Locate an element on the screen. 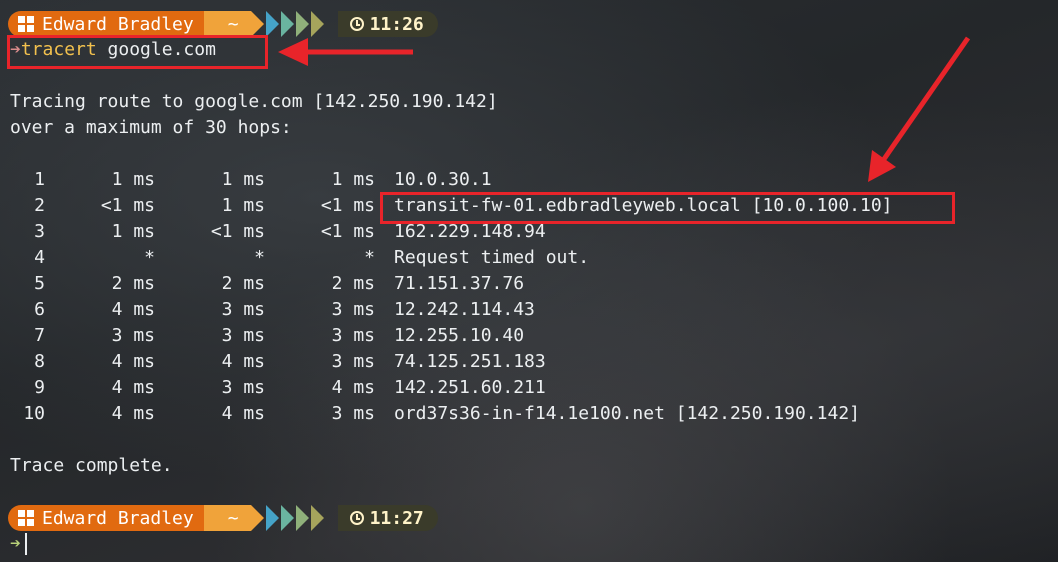 The image size is (1058, 562). prompt-bar: Edward Bradley ~ 11:27 is located at coordinates (223, 518).